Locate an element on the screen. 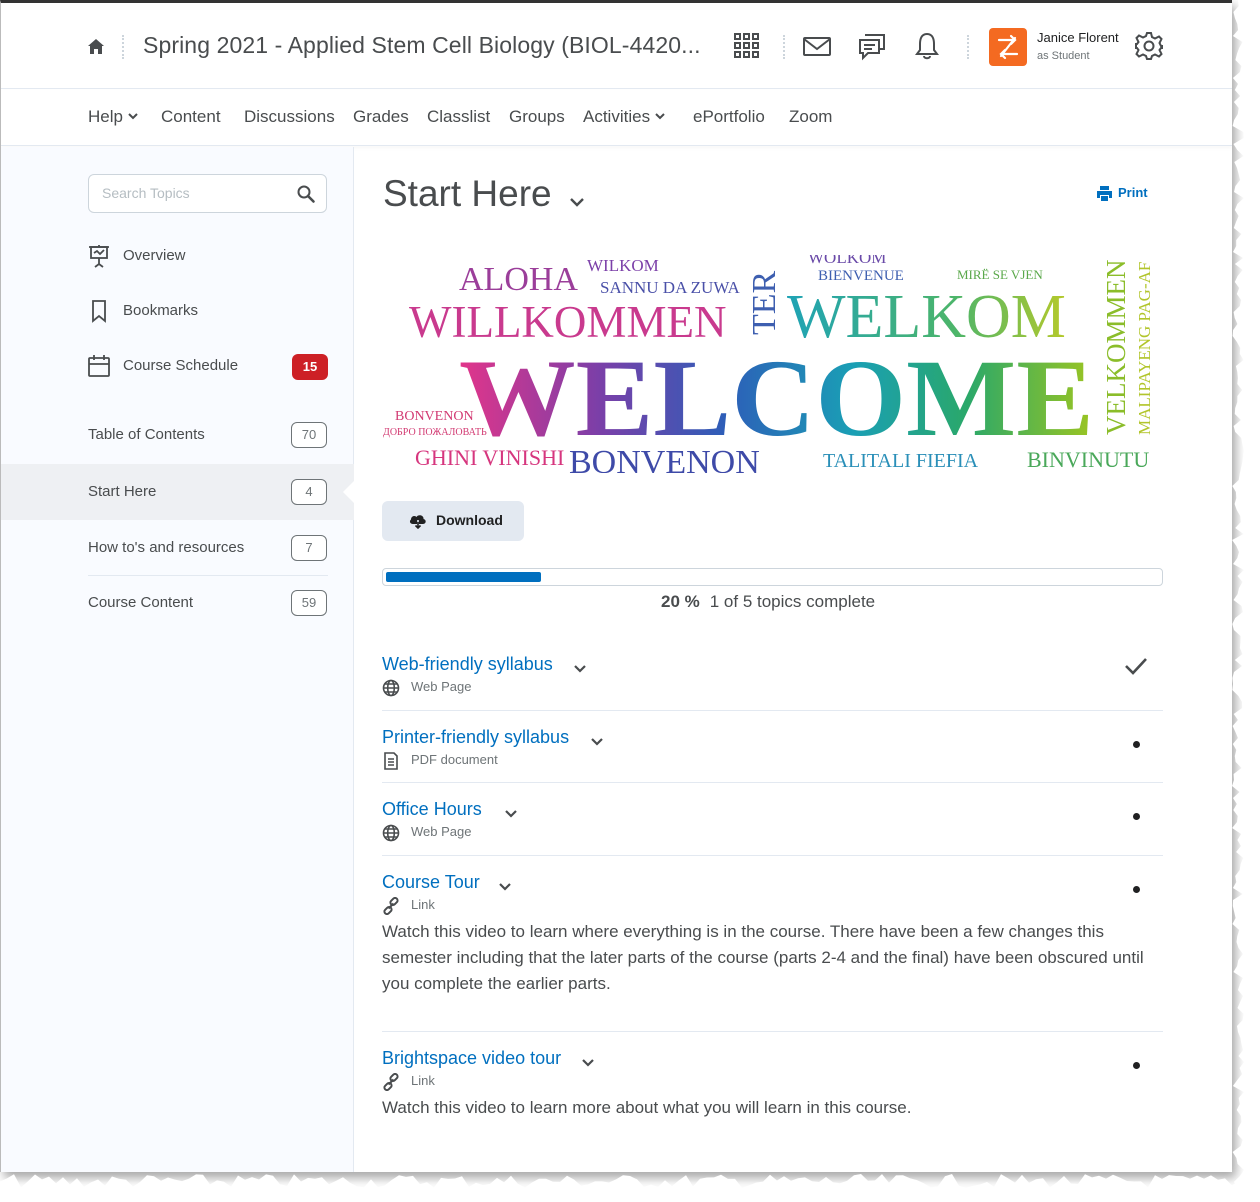 This screenshot has height=1202, width=1260. chat-icon is located at coordinates (872, 46).